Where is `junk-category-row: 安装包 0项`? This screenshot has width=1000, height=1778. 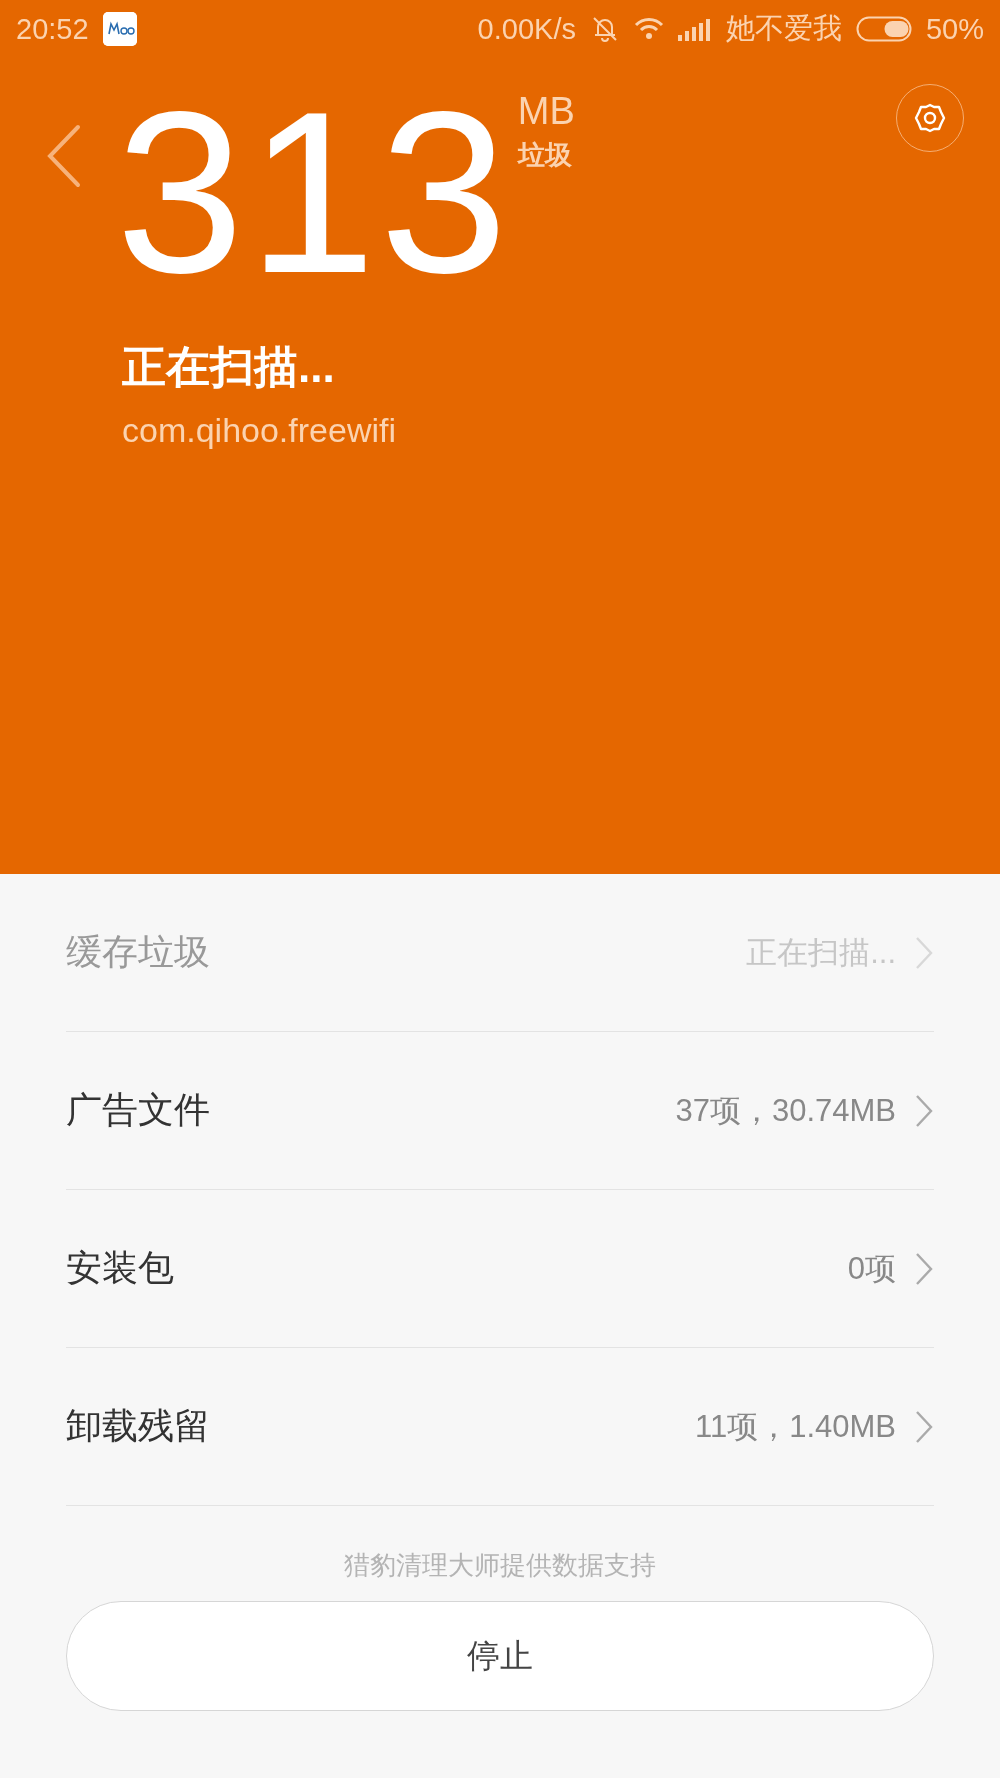 junk-category-row: 安装包 0项 is located at coordinates (500, 1269).